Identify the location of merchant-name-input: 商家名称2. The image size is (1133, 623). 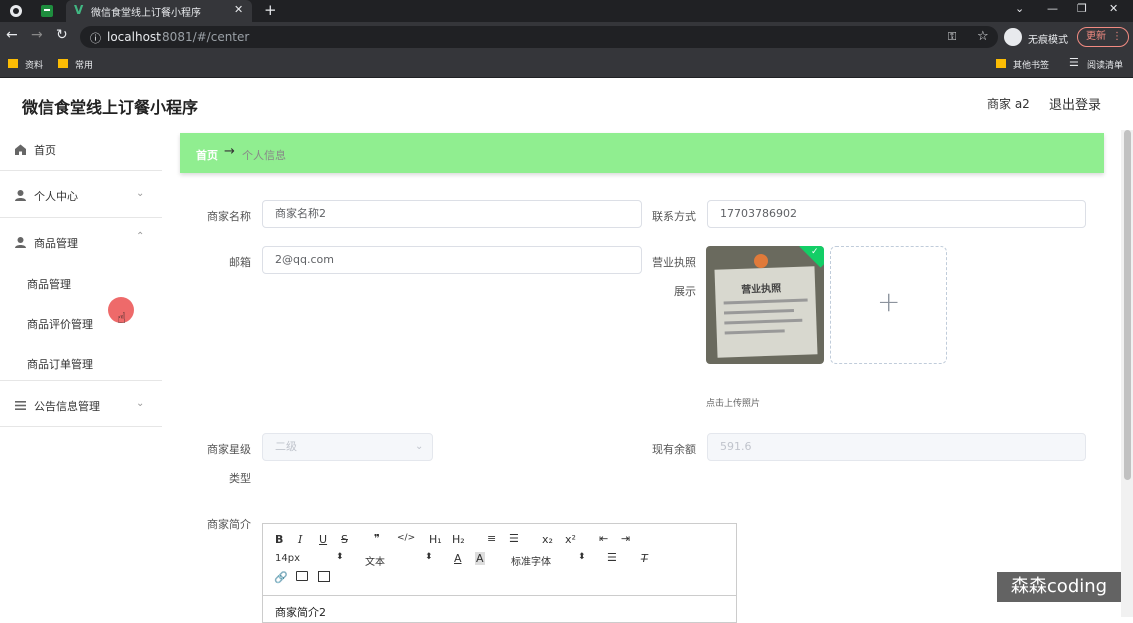
(452, 214).